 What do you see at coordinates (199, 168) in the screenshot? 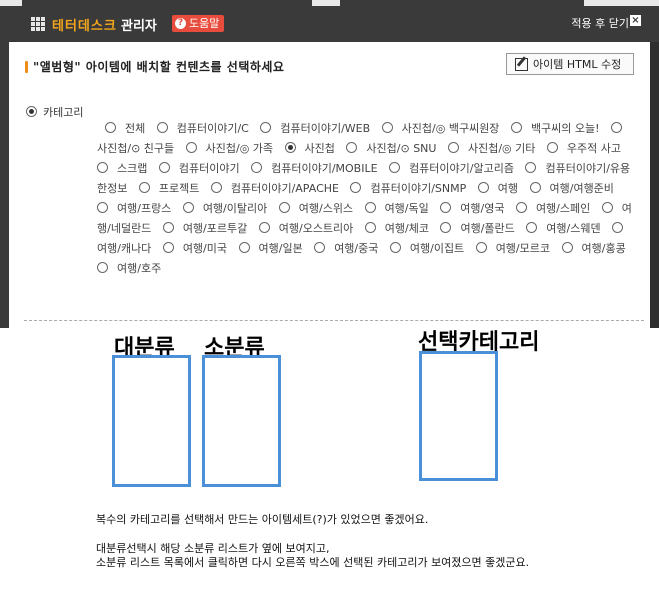
I see `category-option: 컴퓨터이야기` at bounding box center [199, 168].